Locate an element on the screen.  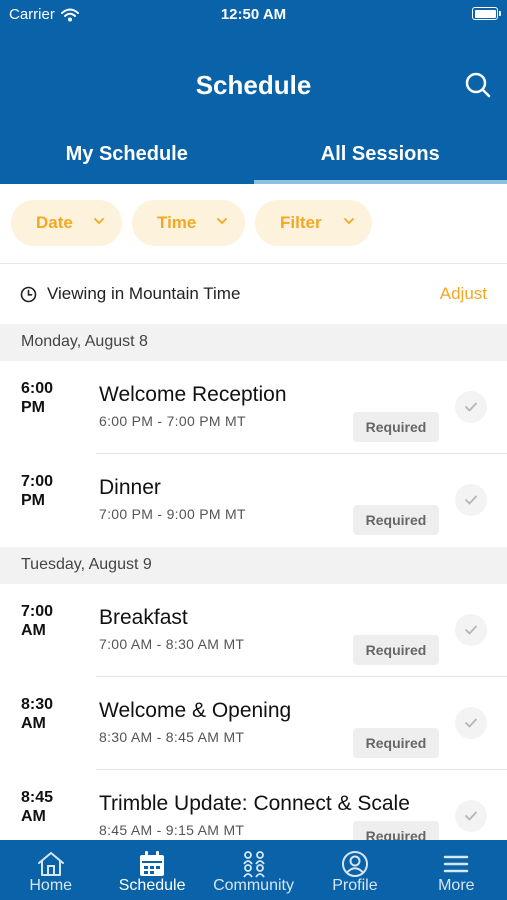
session-title: Welcome & Opening is located at coordinates (195, 710).